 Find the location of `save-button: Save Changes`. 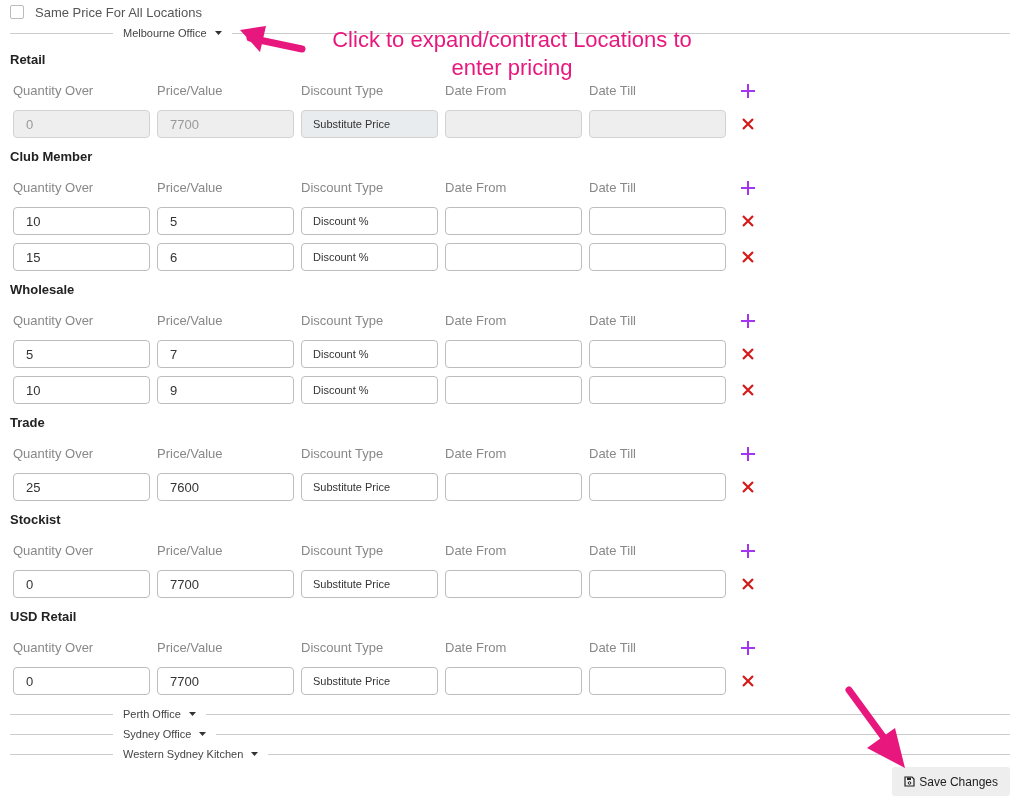

save-button: Save Changes is located at coordinates (951, 781).